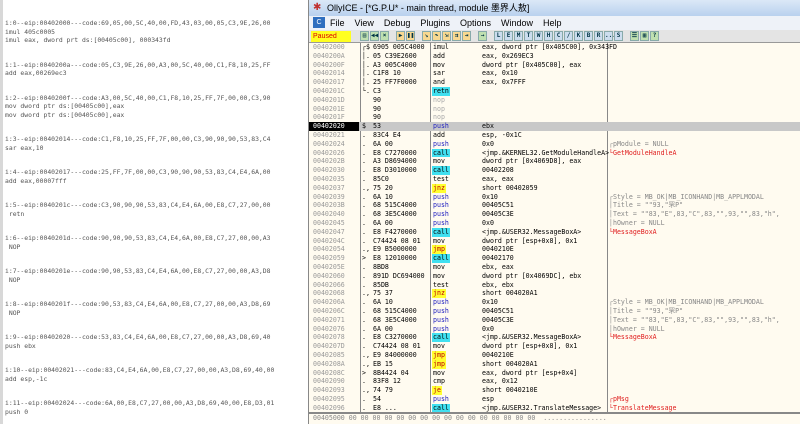 The height and width of the screenshot is (424, 800). Describe the element at coordinates (554, 285) in the screenshot. I see `disasm-row: 00402066. 85DB test ebx, ebx` at that location.